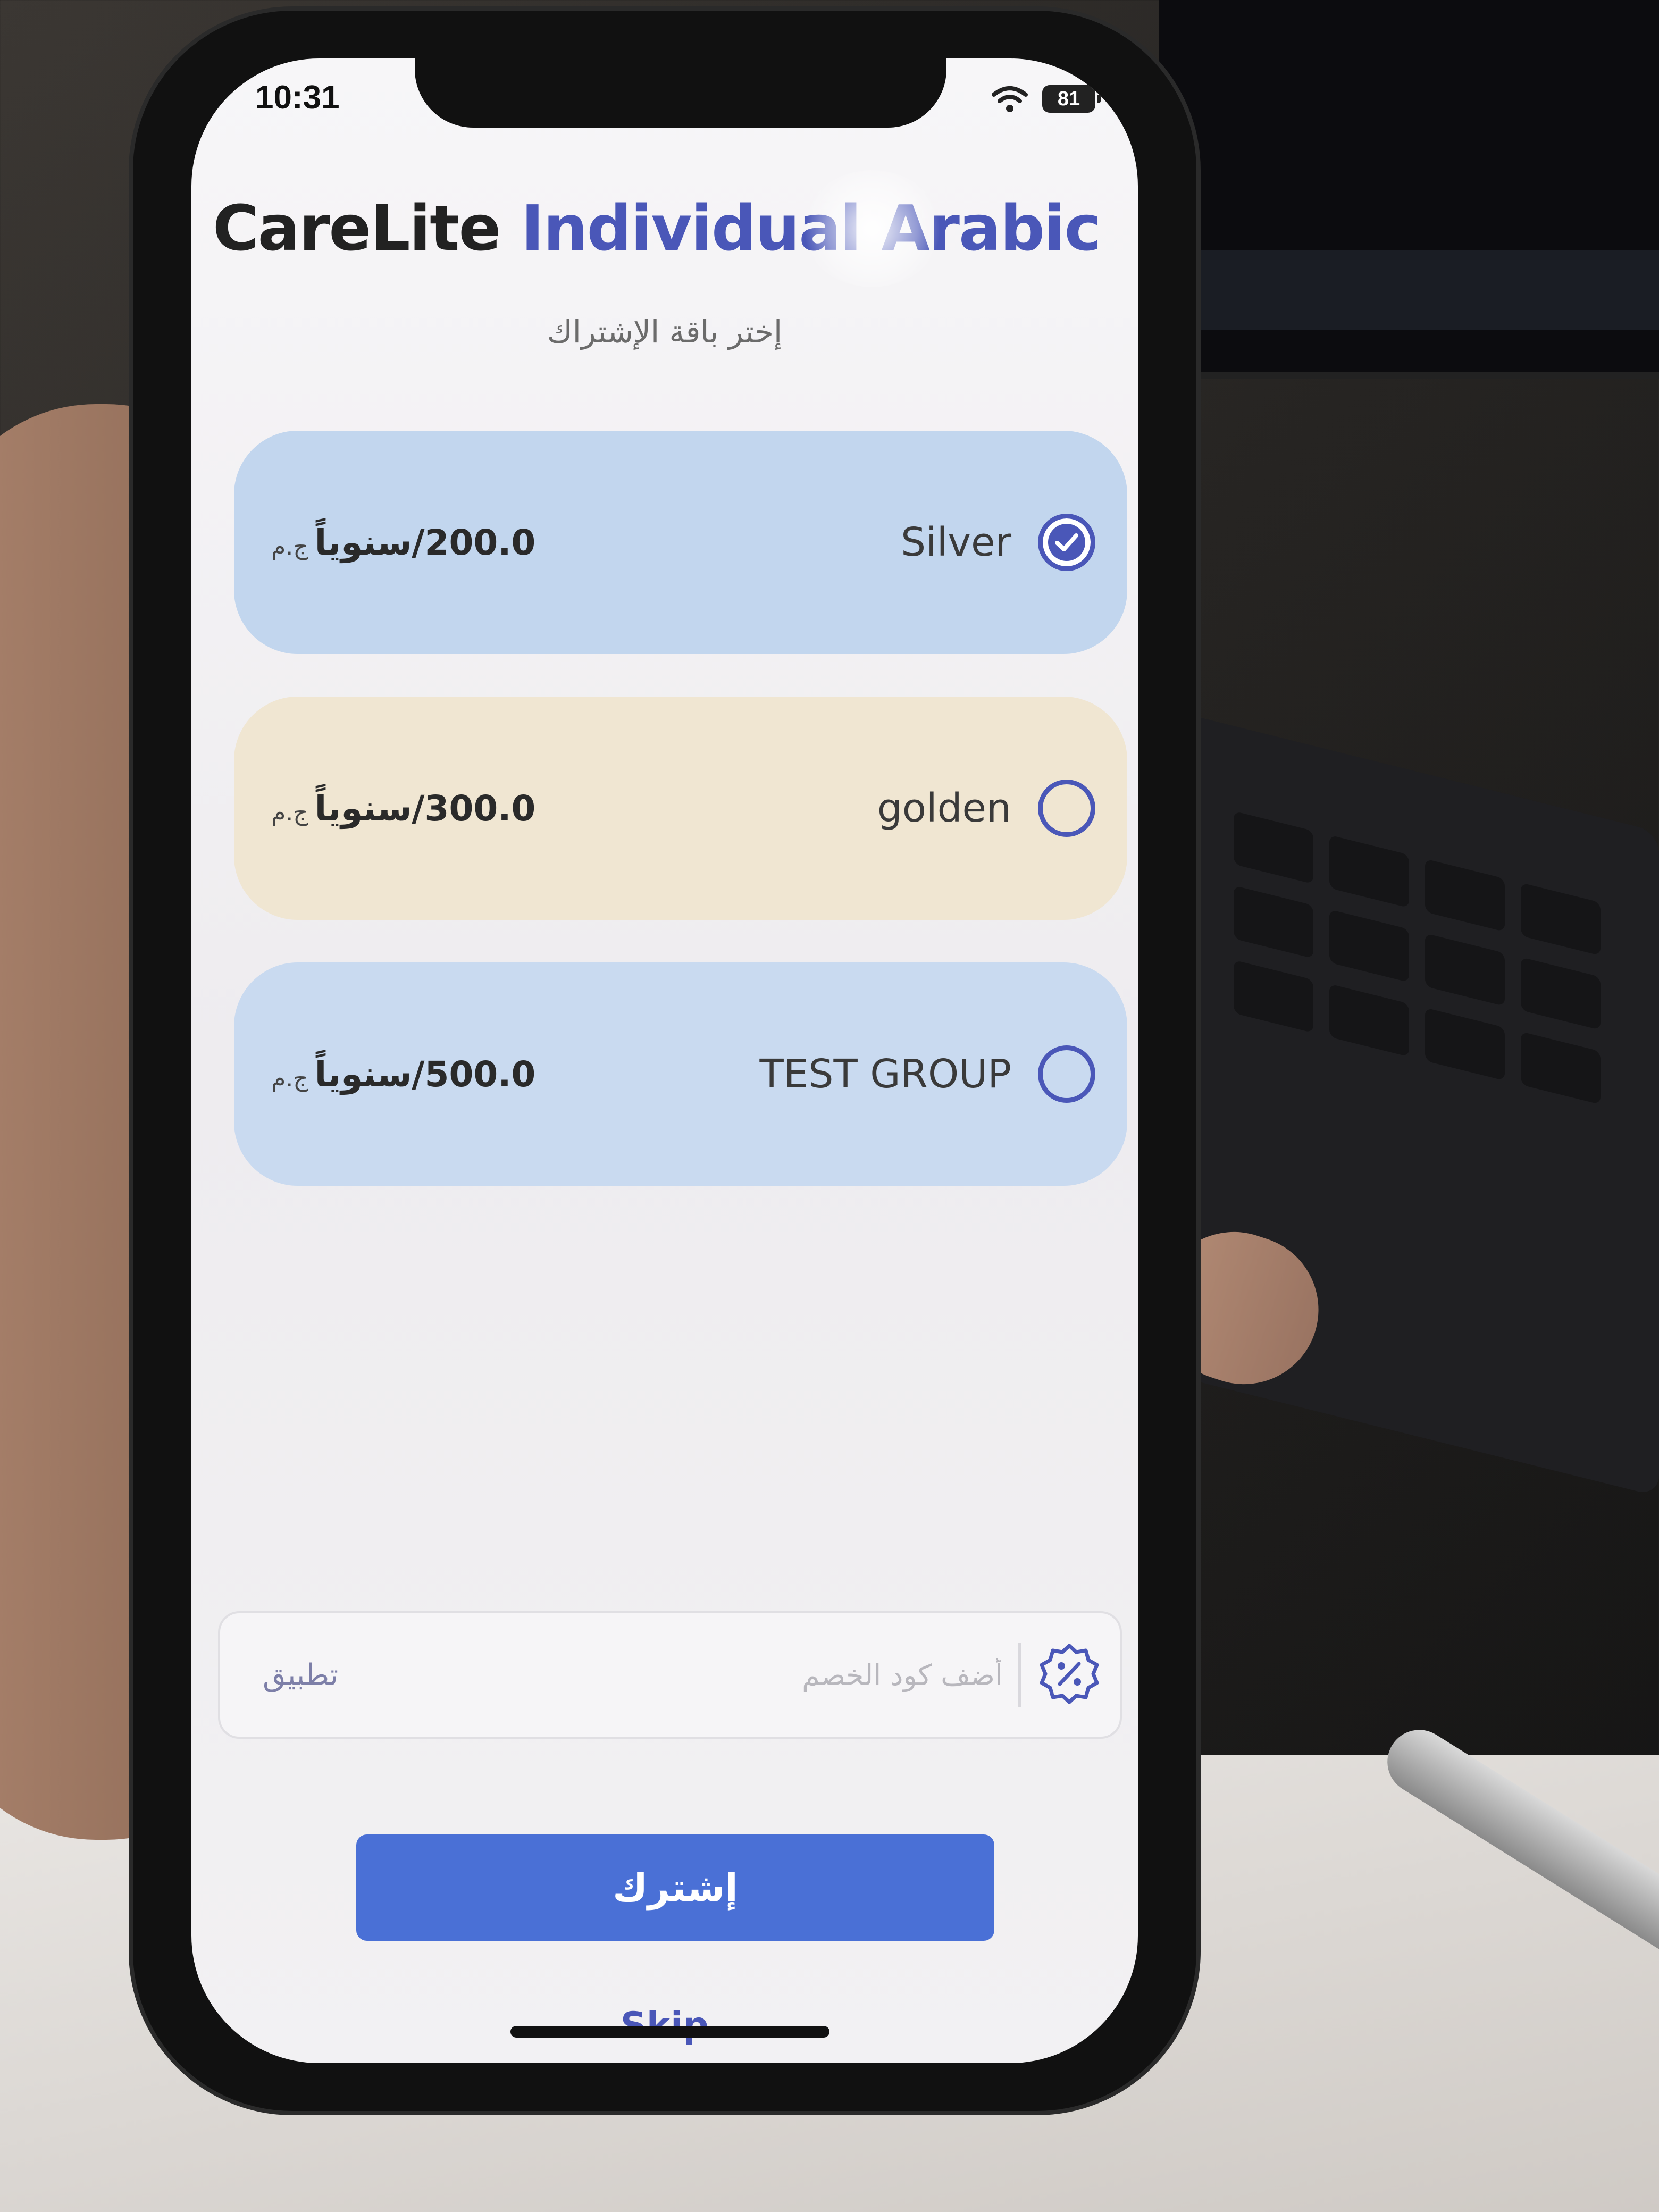 The image size is (1659, 2212). I want to click on status-time: 10:31, so click(297, 97).